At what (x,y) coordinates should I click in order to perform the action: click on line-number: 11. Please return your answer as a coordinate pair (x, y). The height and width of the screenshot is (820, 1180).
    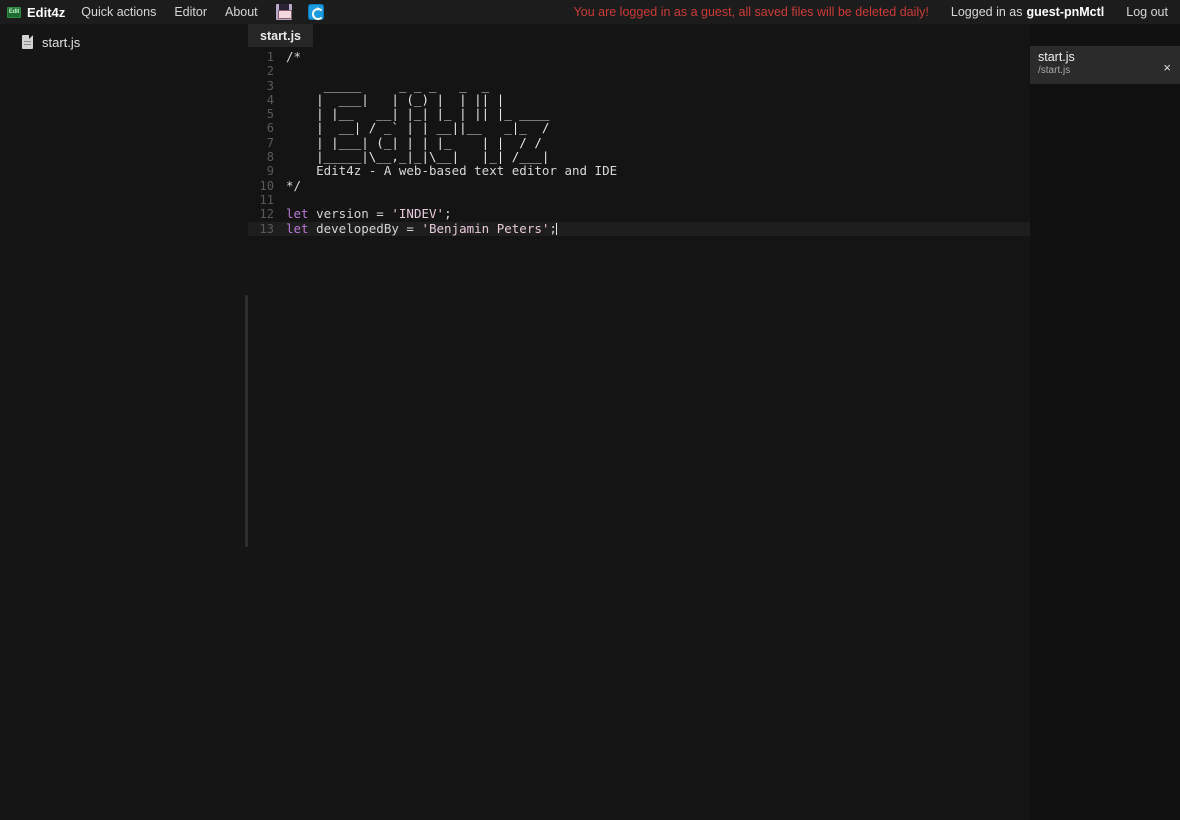
    Looking at the image, I should click on (266, 199).